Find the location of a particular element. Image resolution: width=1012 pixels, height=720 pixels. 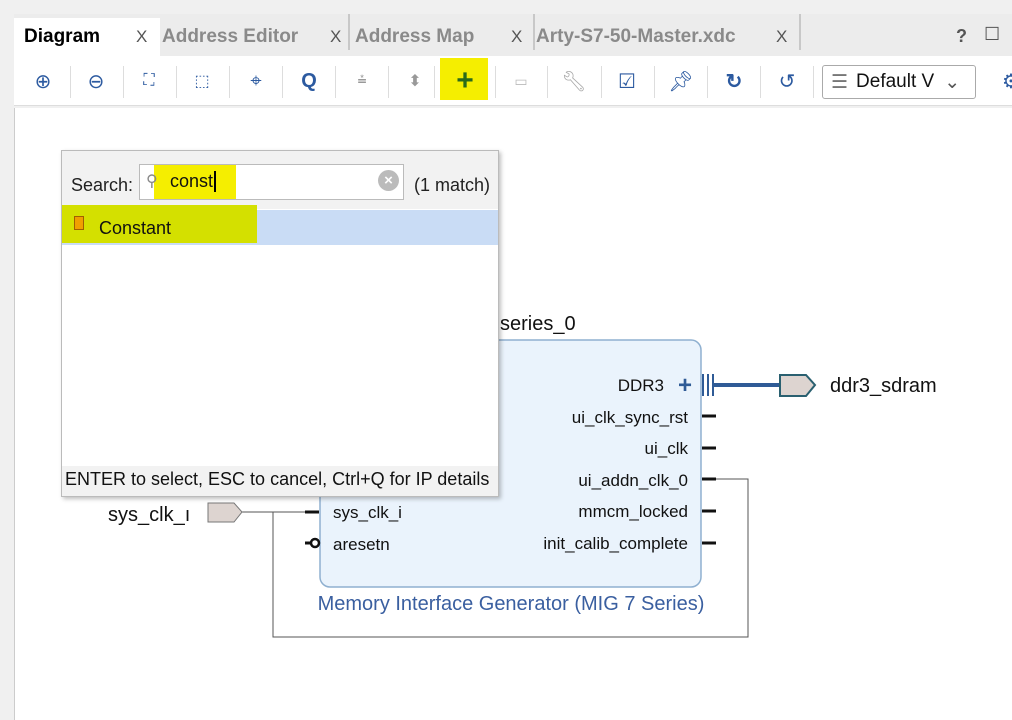

search-label: Search: is located at coordinates (102, 185).